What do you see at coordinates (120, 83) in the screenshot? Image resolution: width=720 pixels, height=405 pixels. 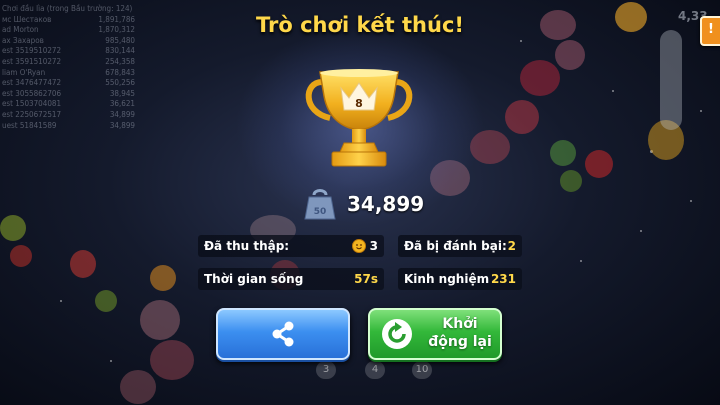 I see `leaderboard-score: 550,256` at bounding box center [120, 83].